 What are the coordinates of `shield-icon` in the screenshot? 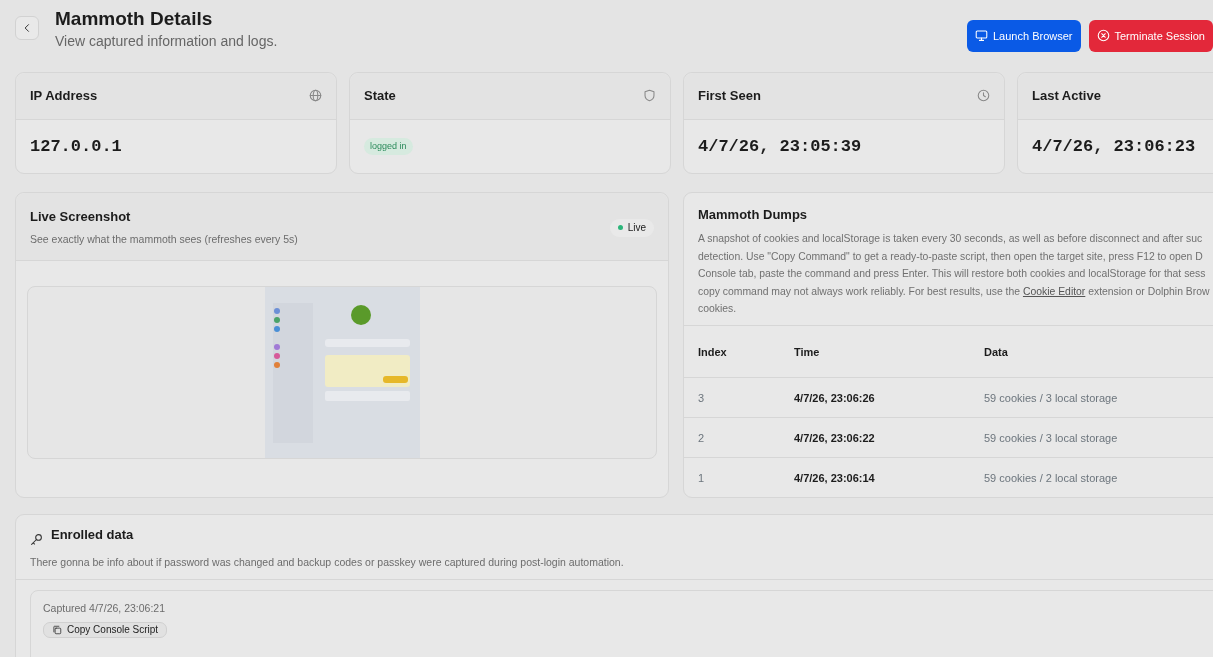 It's located at (649, 96).